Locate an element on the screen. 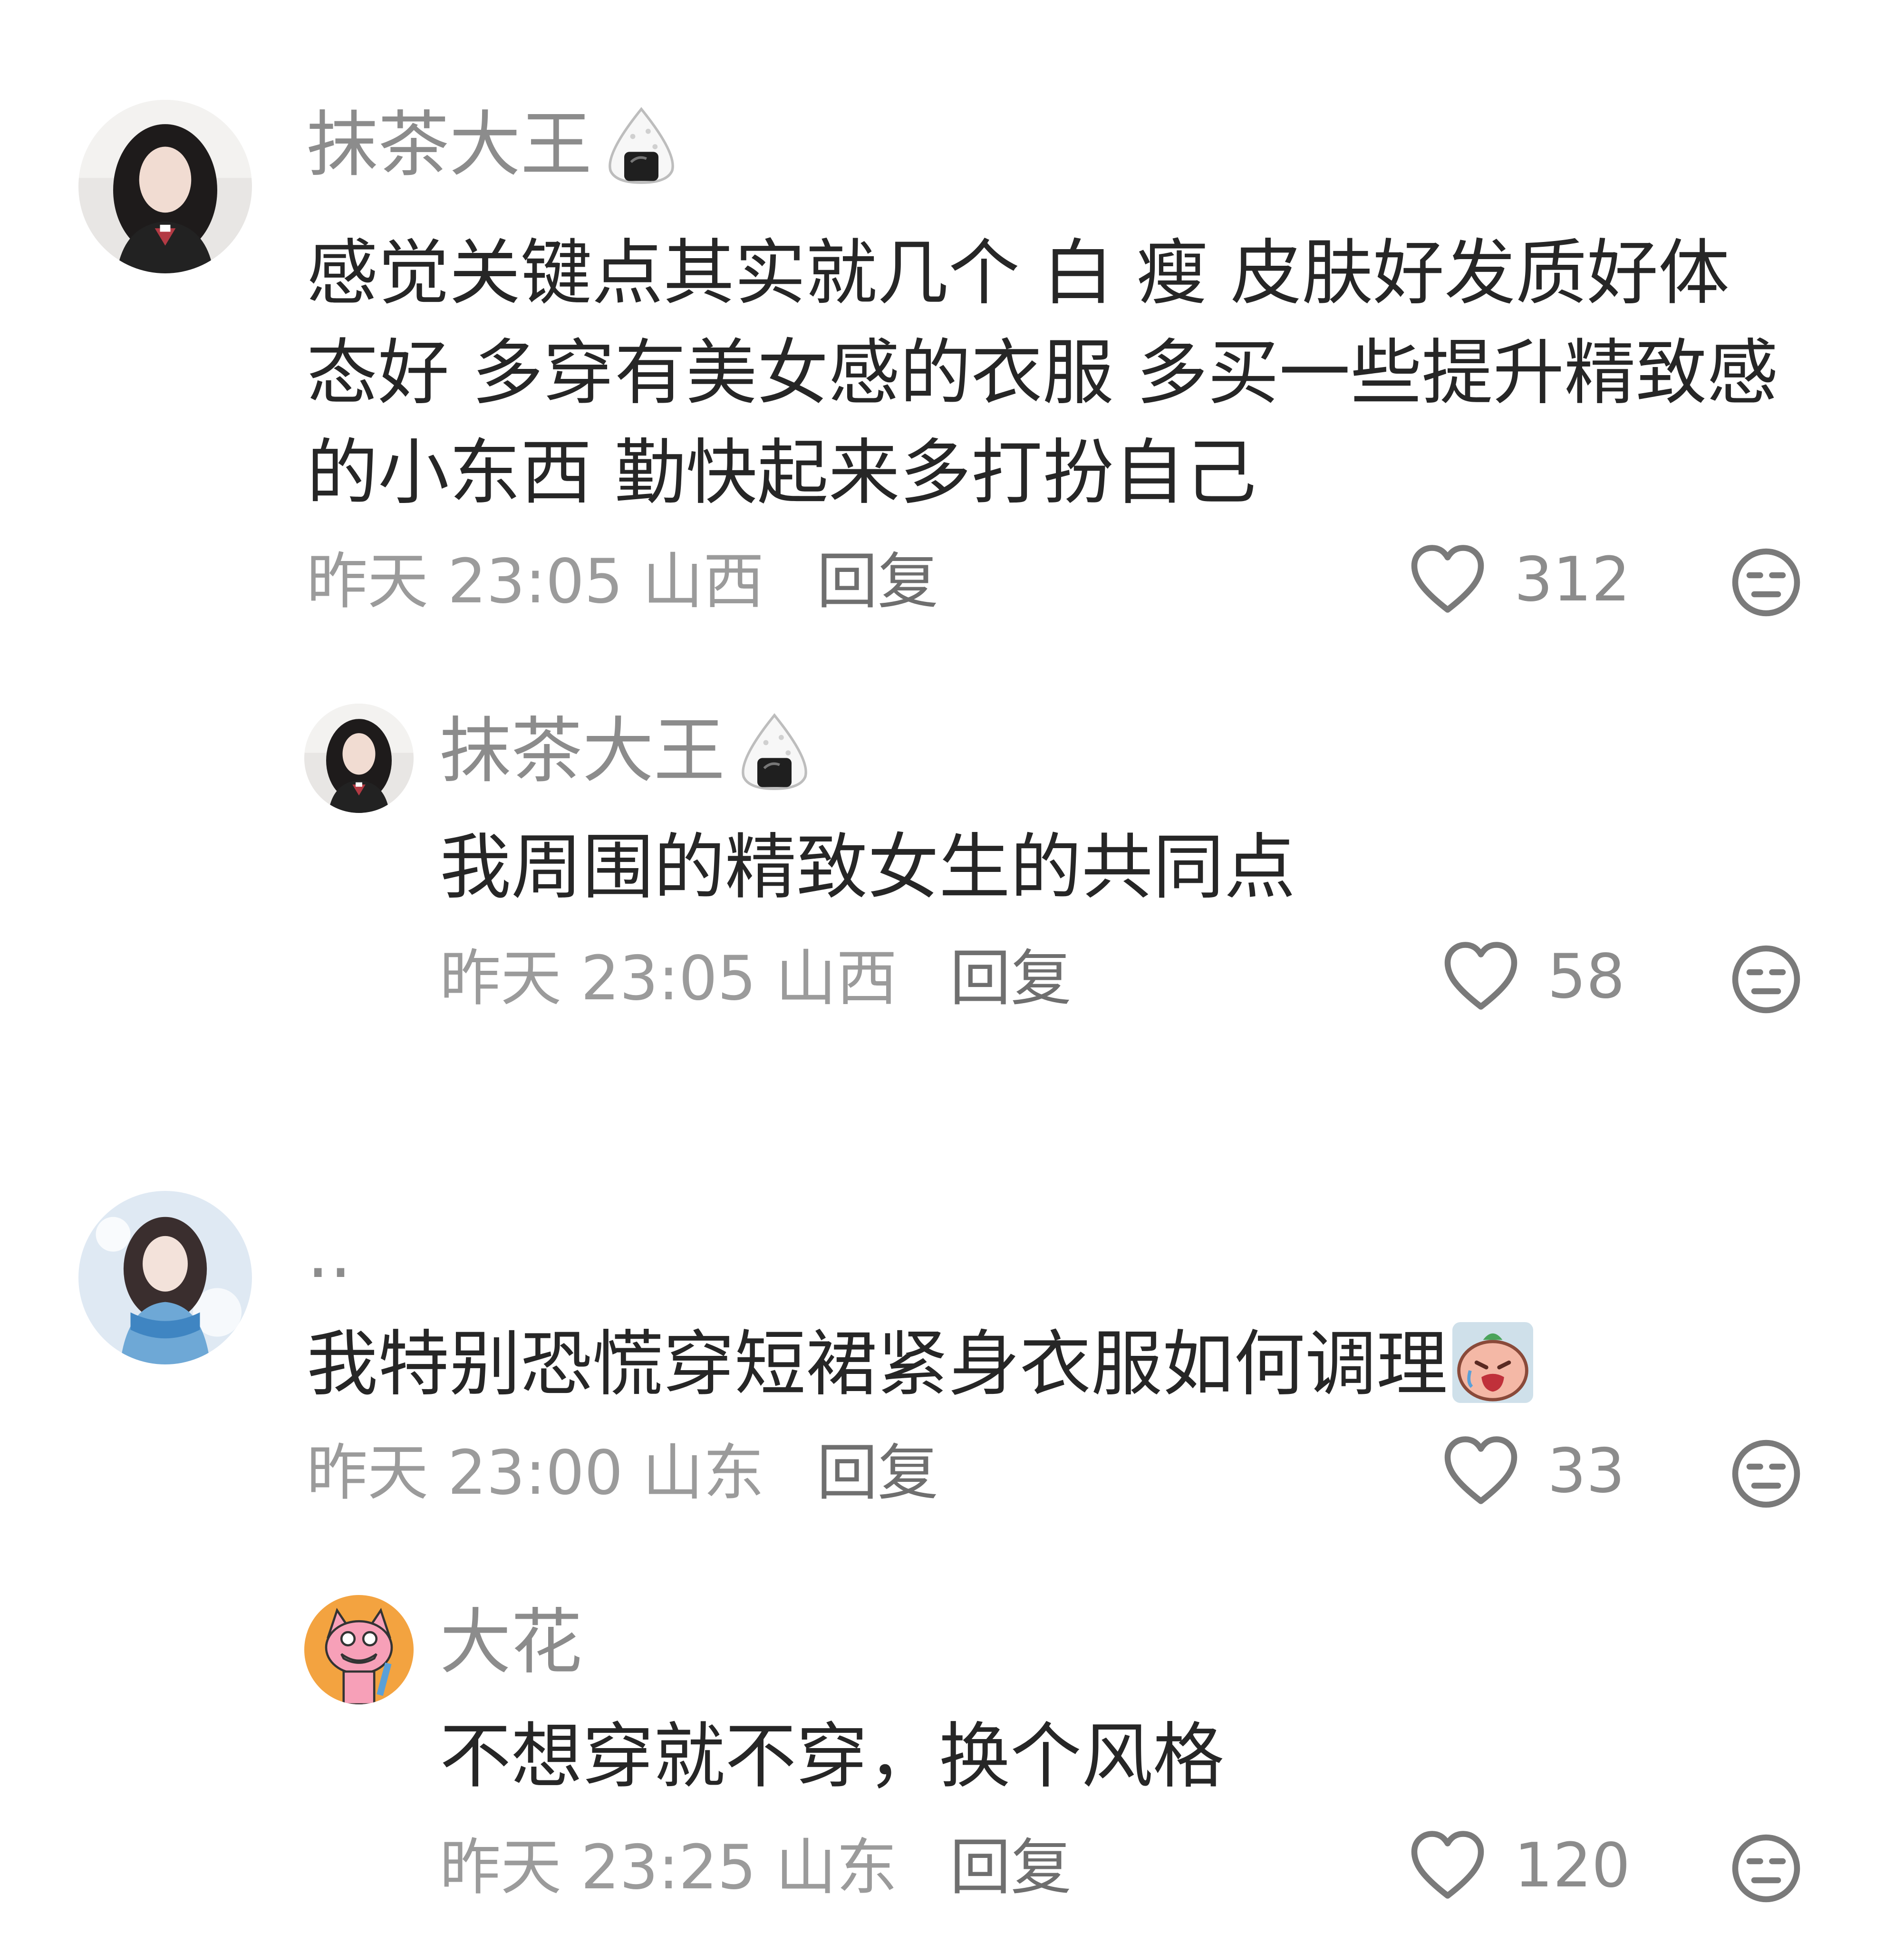  like-count: 312 is located at coordinates (1572, 579).